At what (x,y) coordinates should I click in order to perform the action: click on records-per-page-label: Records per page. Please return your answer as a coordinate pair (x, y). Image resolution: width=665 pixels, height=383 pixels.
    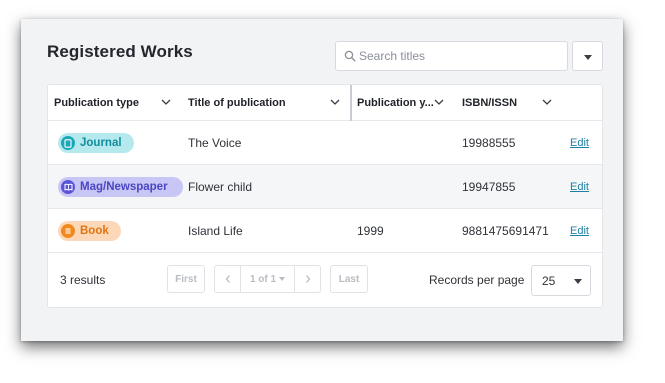
    Looking at the image, I should click on (477, 280).